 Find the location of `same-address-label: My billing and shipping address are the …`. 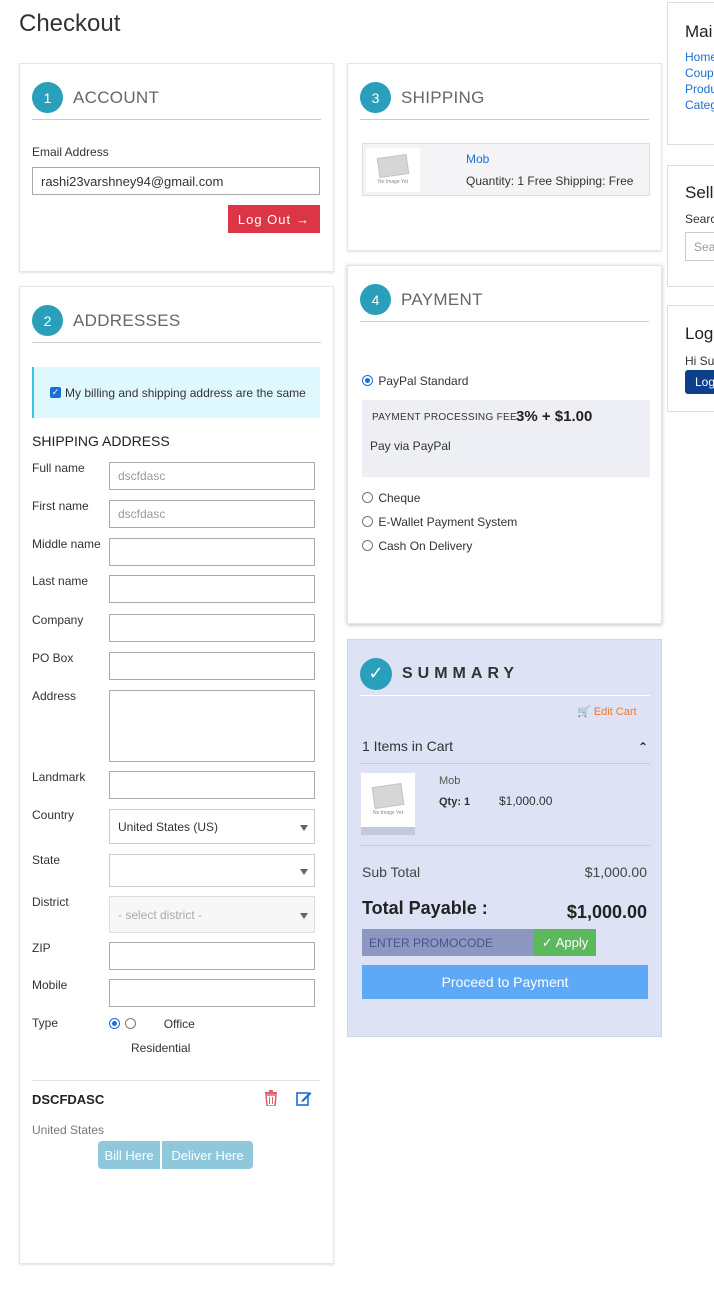

same-address-label: My billing and shipping address are the … is located at coordinates (185, 392).